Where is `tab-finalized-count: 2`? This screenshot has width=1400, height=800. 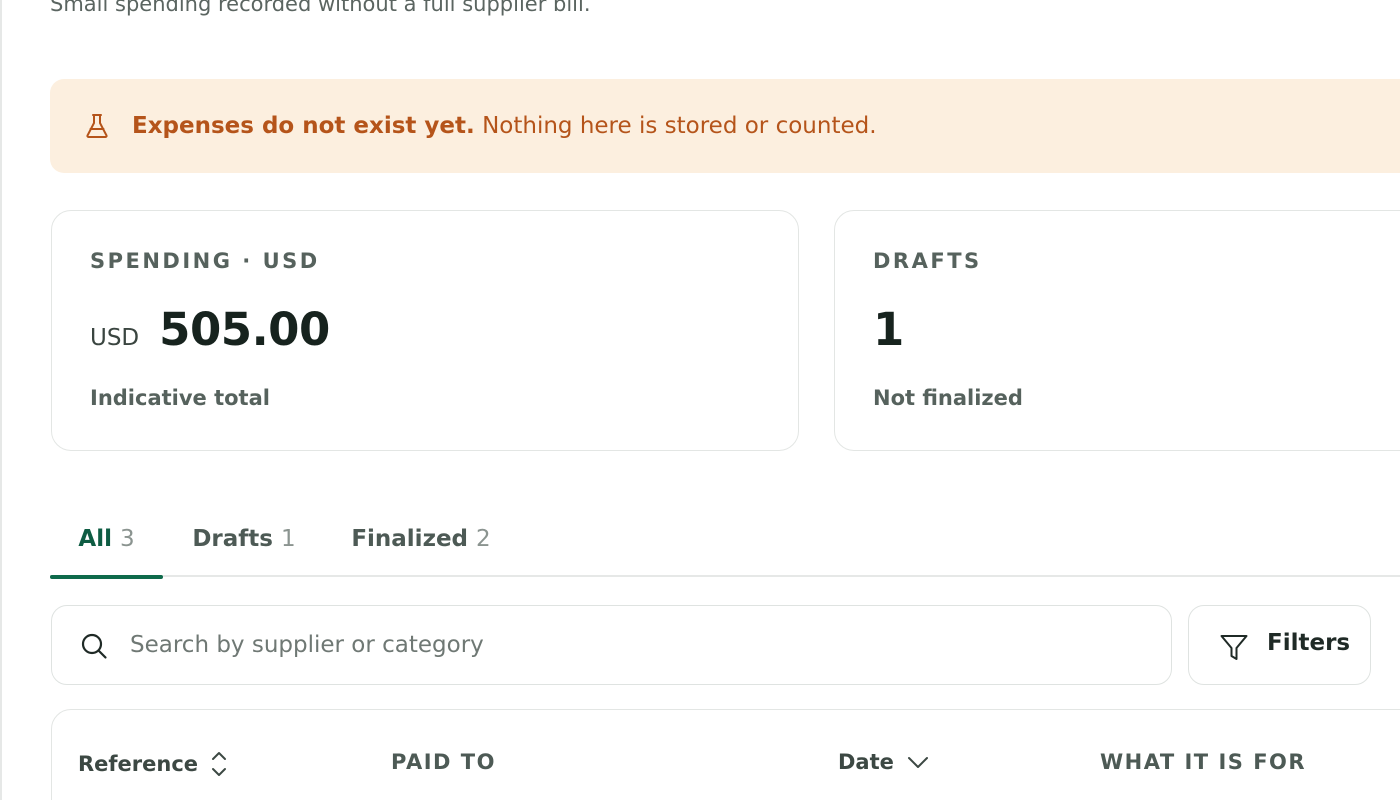
tab-finalized-count: 2 is located at coordinates (483, 538).